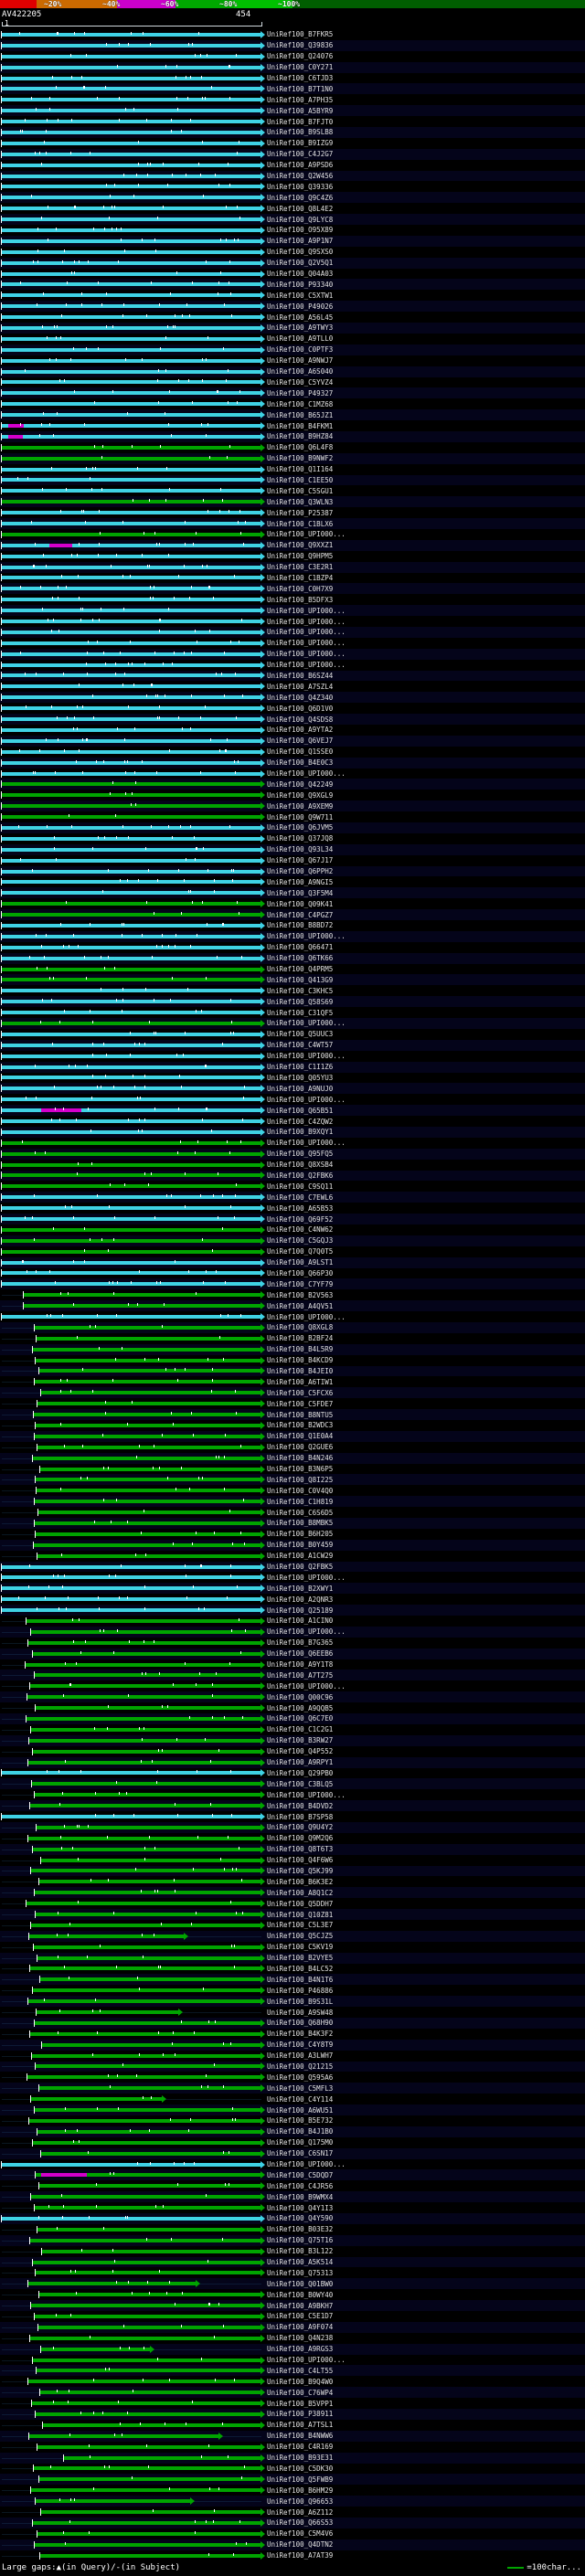  What do you see at coordinates (300, 741) in the screenshot?
I see `hit-label: UniRef100_Q6VEJ7` at bounding box center [300, 741].